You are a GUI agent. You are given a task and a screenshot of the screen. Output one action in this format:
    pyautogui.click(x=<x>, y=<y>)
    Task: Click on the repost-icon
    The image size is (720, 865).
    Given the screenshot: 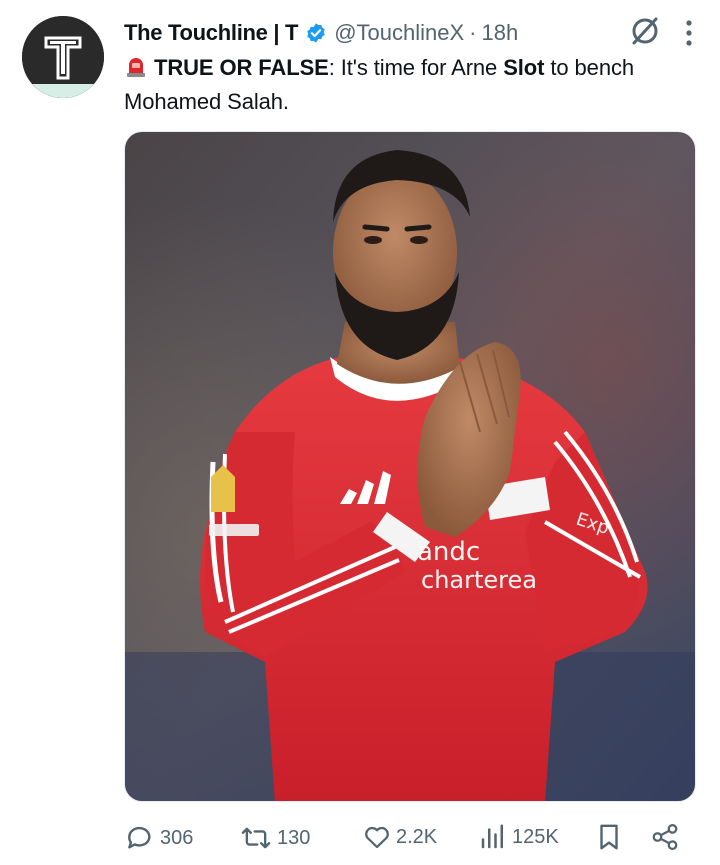 What is the action you would take?
    pyautogui.click(x=256, y=838)
    